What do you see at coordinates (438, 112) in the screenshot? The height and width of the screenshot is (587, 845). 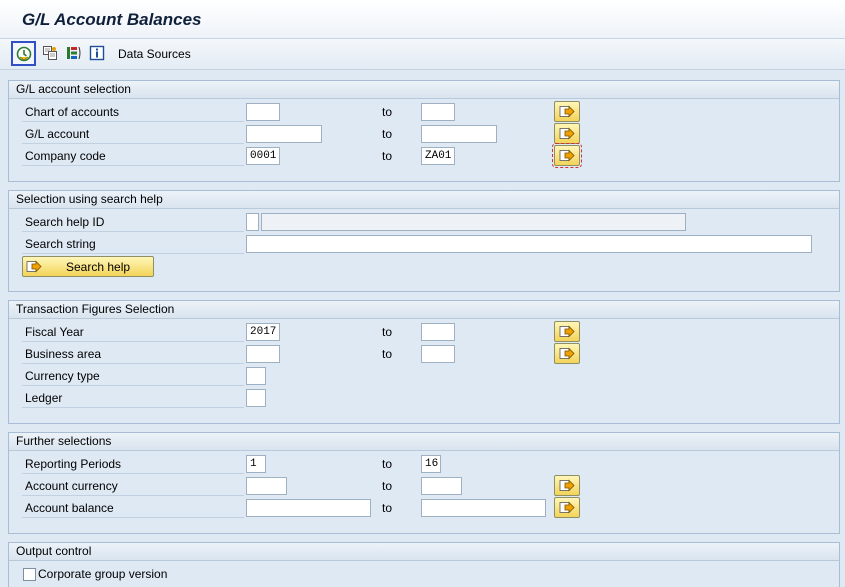 I see `chart-of-accounts-to-input` at bounding box center [438, 112].